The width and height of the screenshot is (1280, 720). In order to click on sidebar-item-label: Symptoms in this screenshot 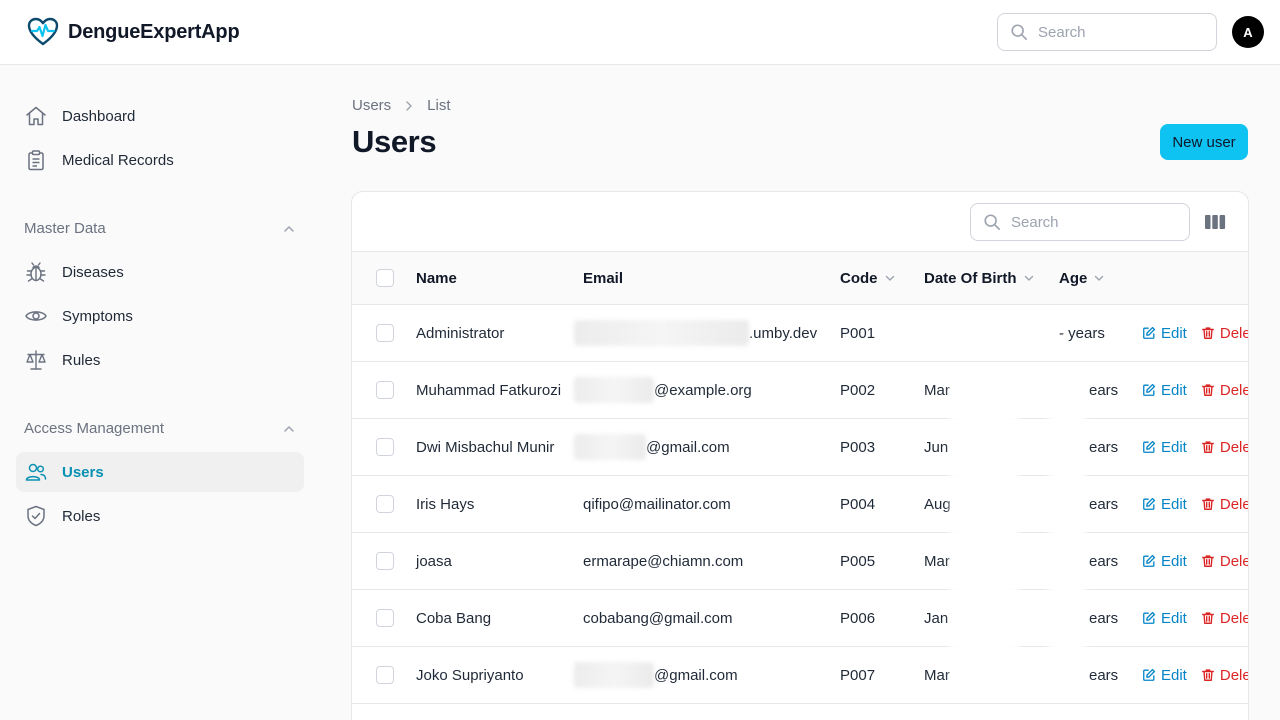, I will do `click(97, 316)`.